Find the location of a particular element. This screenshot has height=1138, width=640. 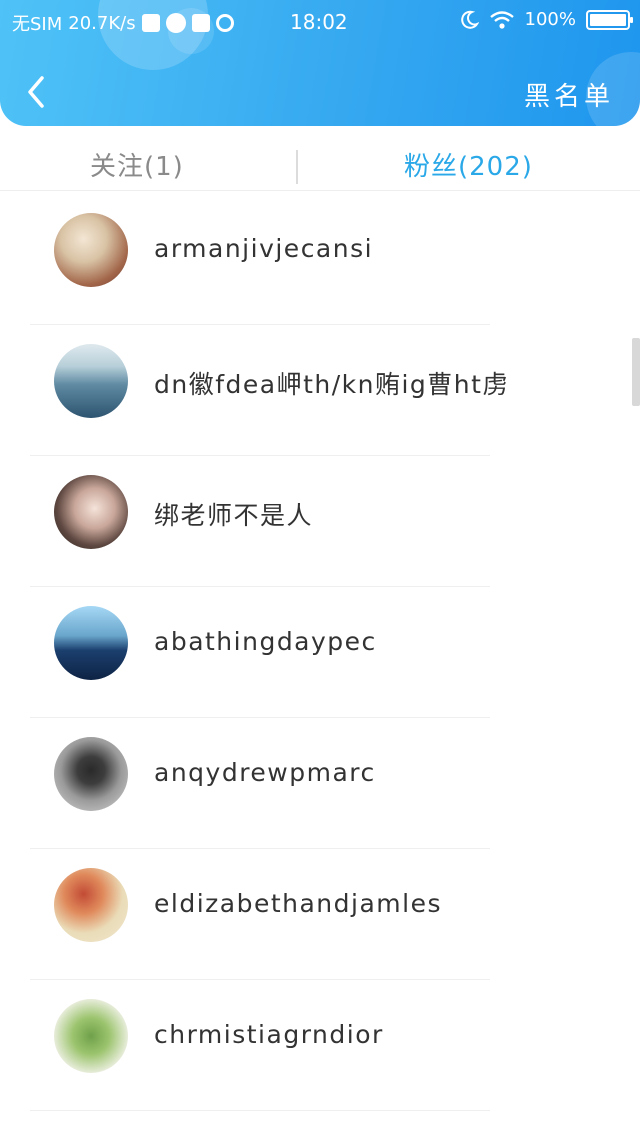

tab-following: 关注(1) is located at coordinates (137, 164).